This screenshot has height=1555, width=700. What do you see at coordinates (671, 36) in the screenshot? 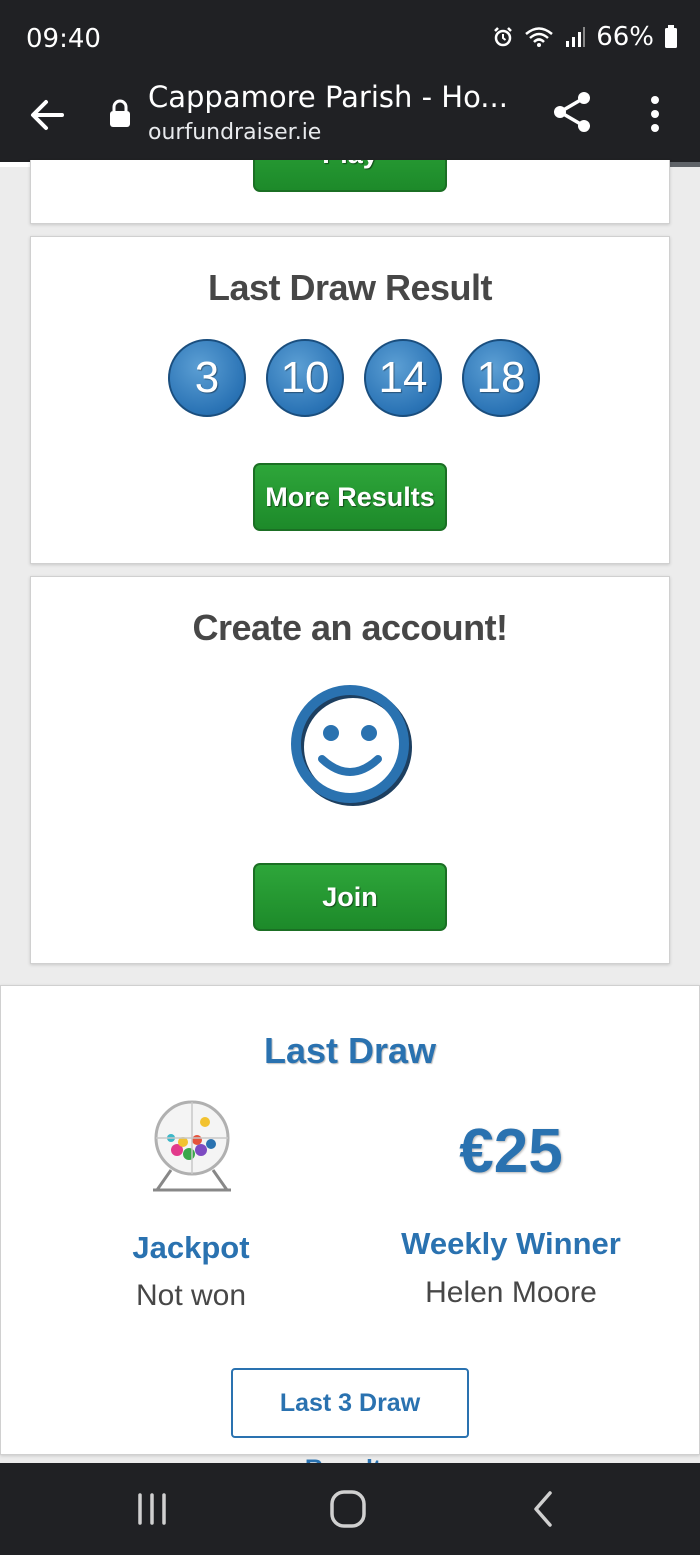
I see `battery-icon` at bounding box center [671, 36].